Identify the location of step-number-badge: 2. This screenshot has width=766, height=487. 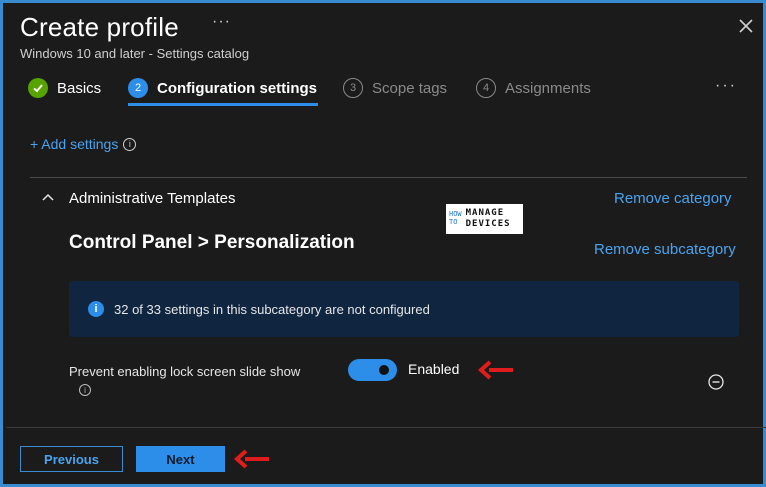
(138, 88).